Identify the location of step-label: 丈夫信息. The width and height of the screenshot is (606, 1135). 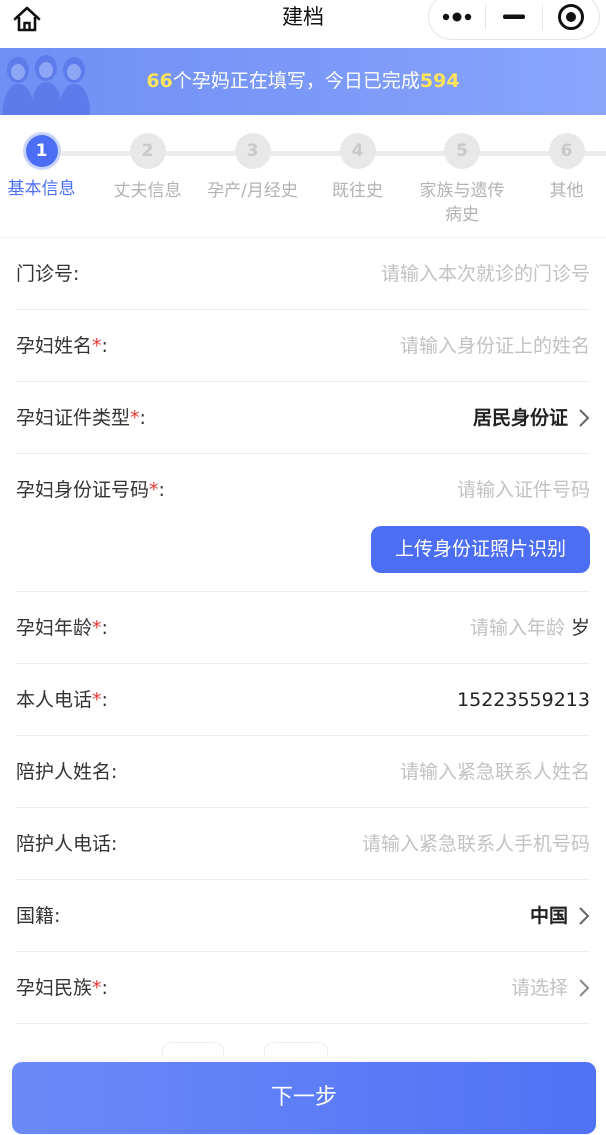
(147, 191).